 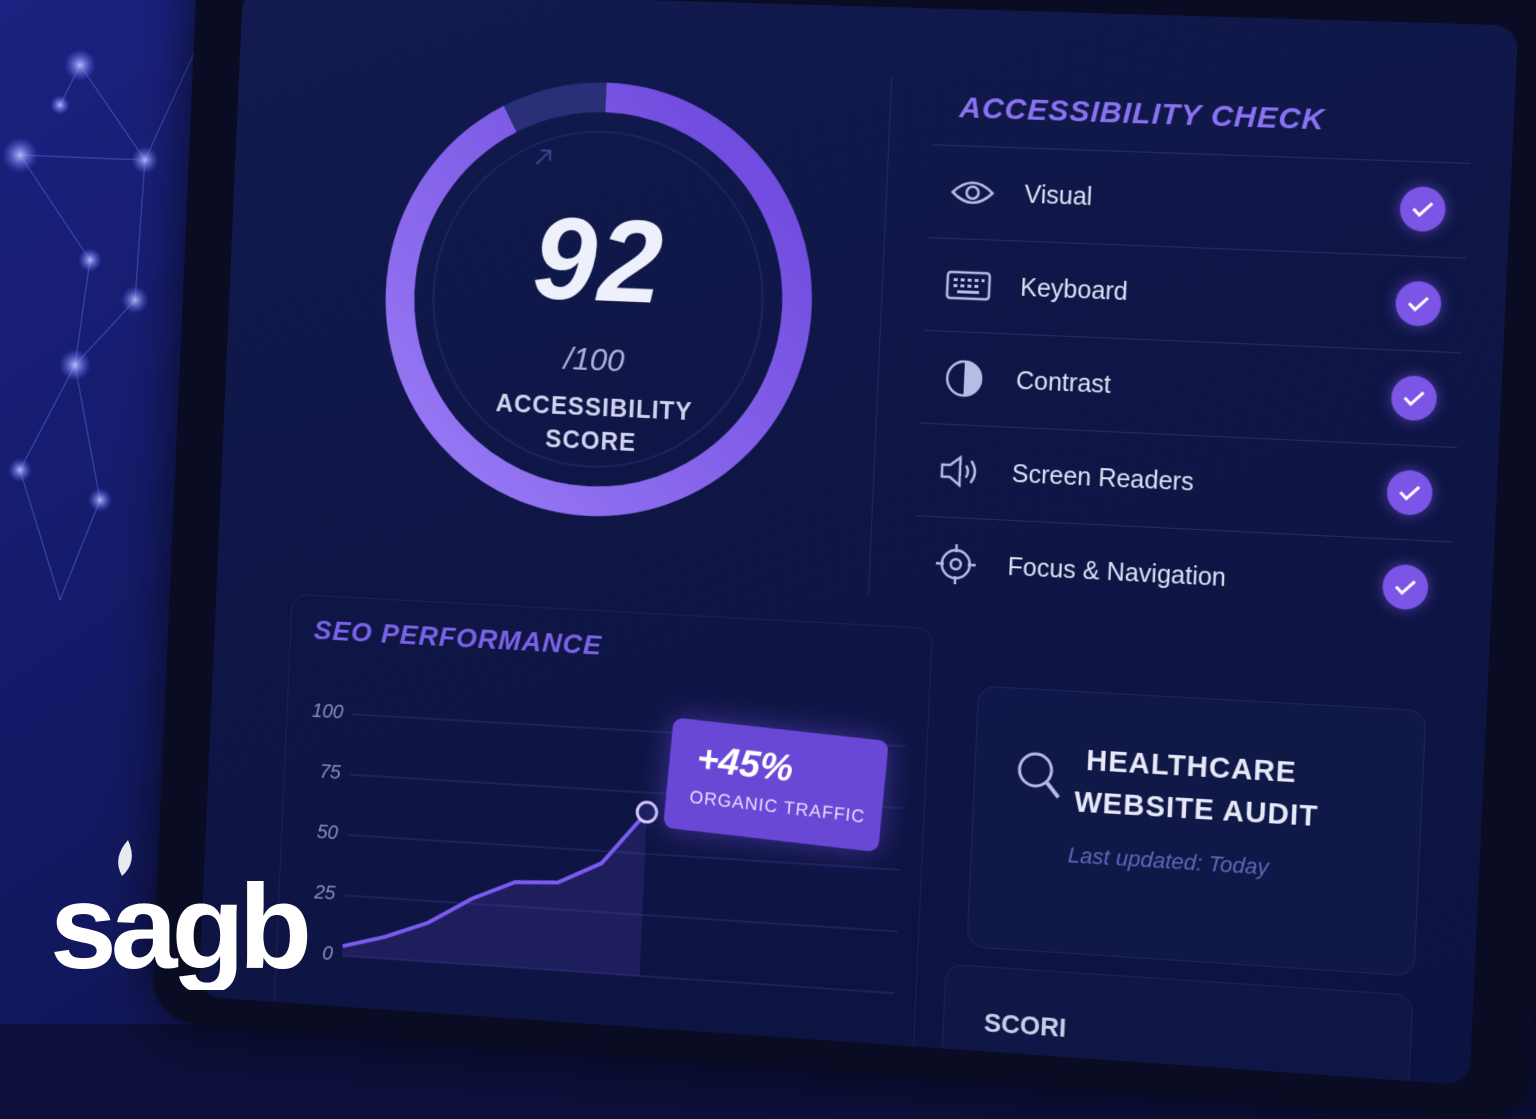 I want to click on sagb-logo: sagb, so click(x=215, y=915).